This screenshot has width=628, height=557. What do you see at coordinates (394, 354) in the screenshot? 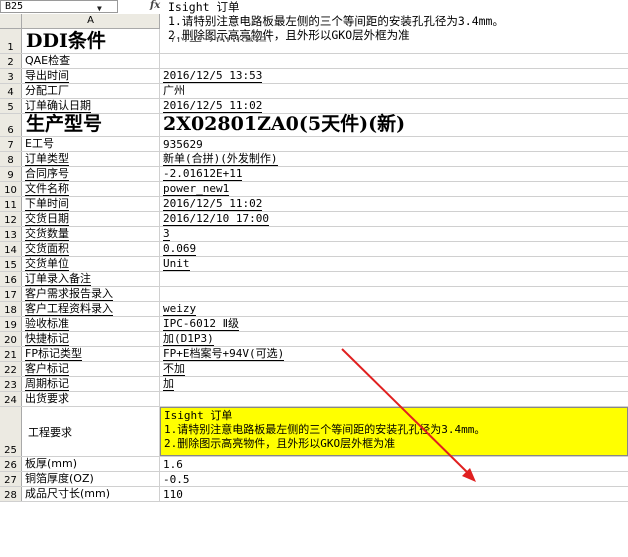
I see `cell-b: FP+E档案号+94V(可选)` at bounding box center [394, 354].